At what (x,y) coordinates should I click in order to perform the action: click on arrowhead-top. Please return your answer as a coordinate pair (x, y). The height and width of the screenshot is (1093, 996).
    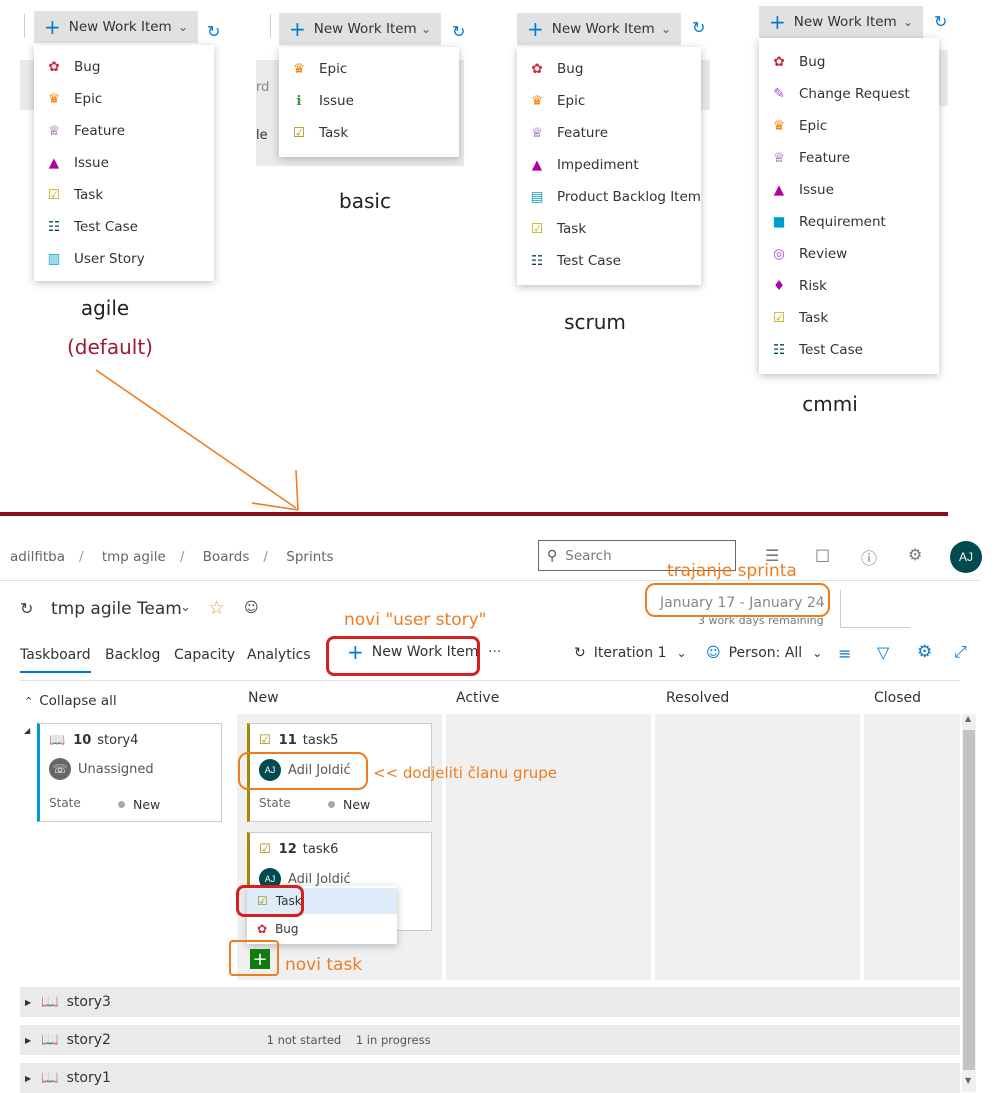
    Looking at the image, I should click on (297, 490).